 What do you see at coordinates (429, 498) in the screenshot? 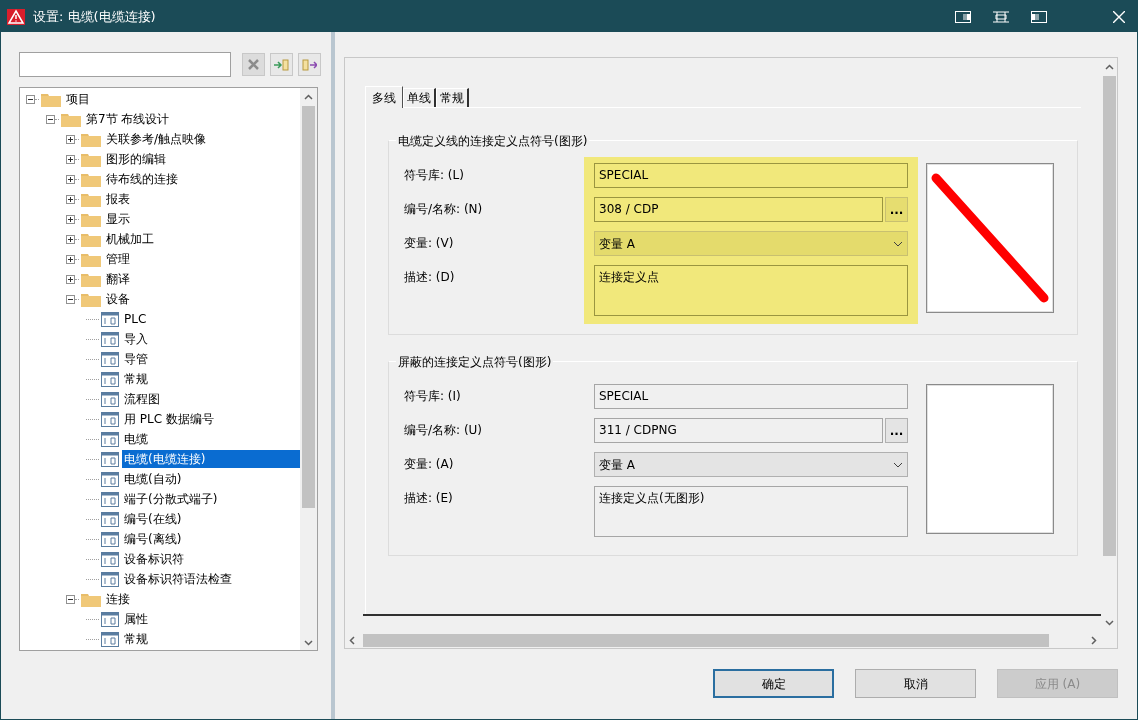
I see `field-label: 描述: (E)` at bounding box center [429, 498].